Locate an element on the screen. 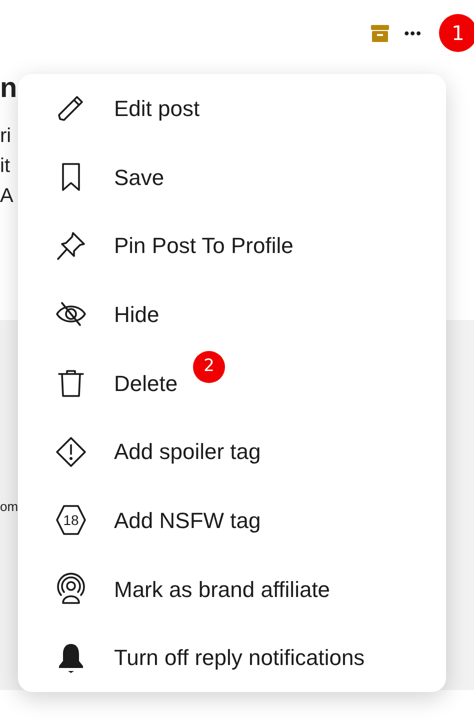  menu-item: Mark as brand affiliate is located at coordinates (232, 589).